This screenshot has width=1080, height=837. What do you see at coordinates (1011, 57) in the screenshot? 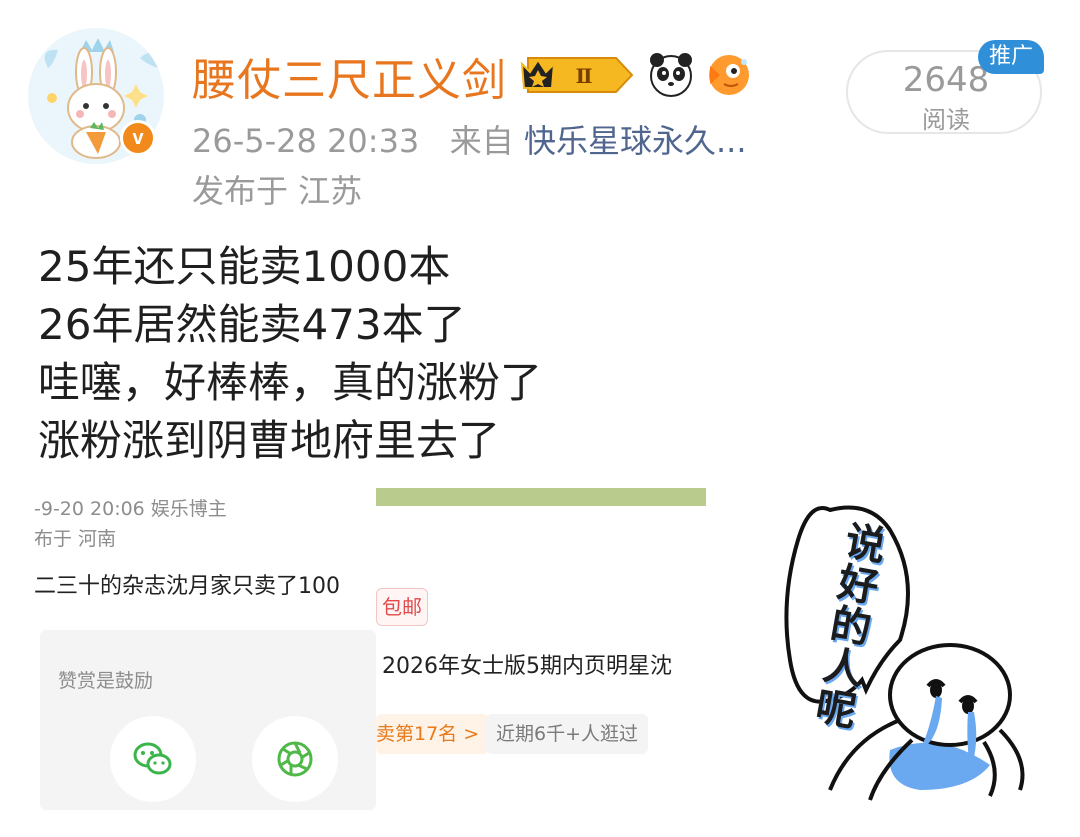
I see `promo-button: 推广` at bounding box center [1011, 57].